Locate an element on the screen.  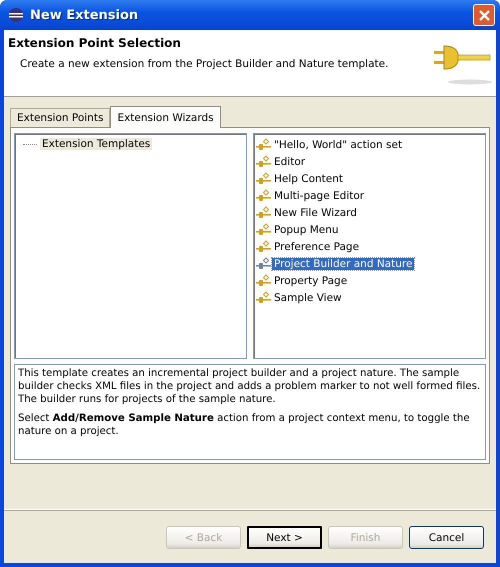
template-item: Property Page is located at coordinates (311, 280).